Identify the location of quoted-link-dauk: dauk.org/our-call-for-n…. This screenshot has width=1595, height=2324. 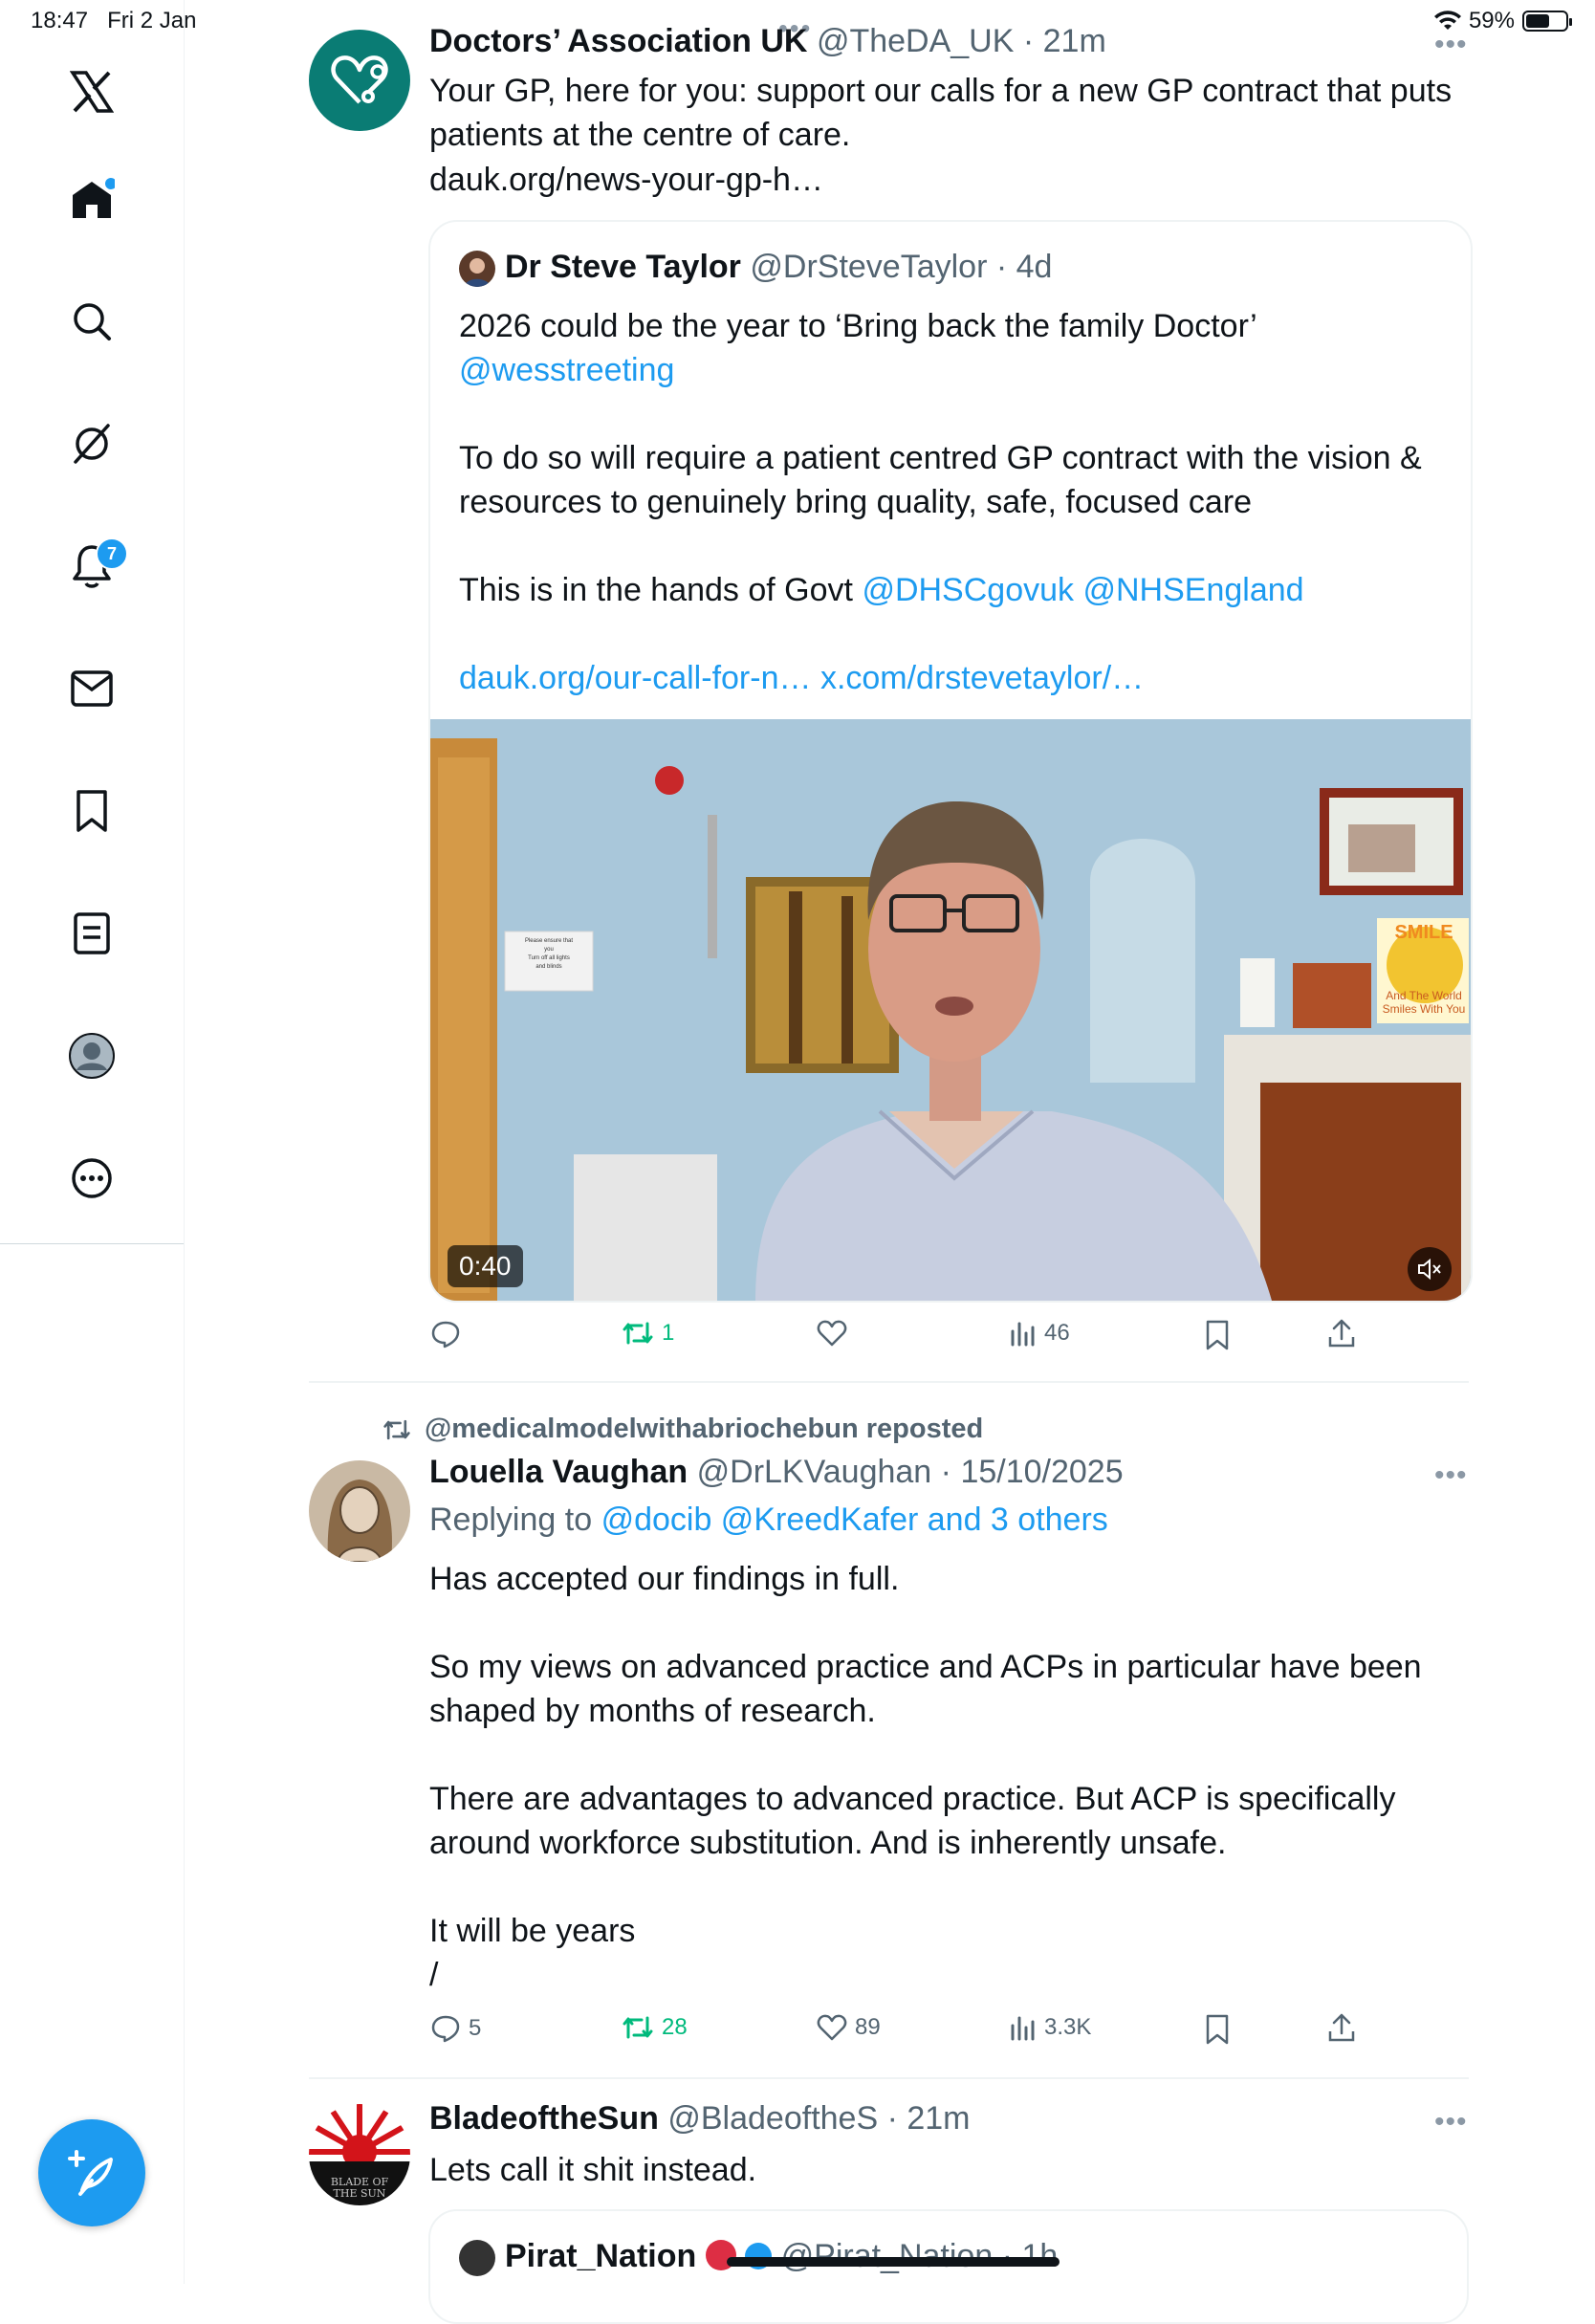
(635, 678).